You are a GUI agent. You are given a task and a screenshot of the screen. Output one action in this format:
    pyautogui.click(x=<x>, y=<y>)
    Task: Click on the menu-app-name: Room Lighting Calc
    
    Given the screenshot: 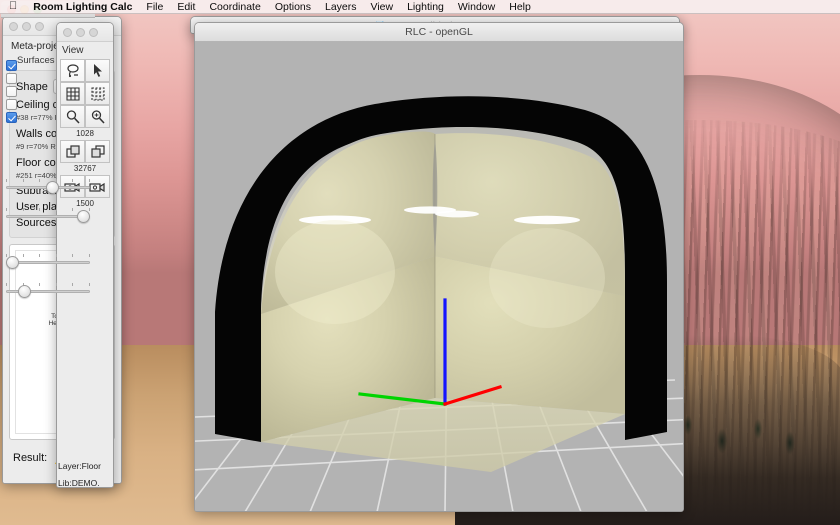 What is the action you would take?
    pyautogui.click(x=82, y=7)
    